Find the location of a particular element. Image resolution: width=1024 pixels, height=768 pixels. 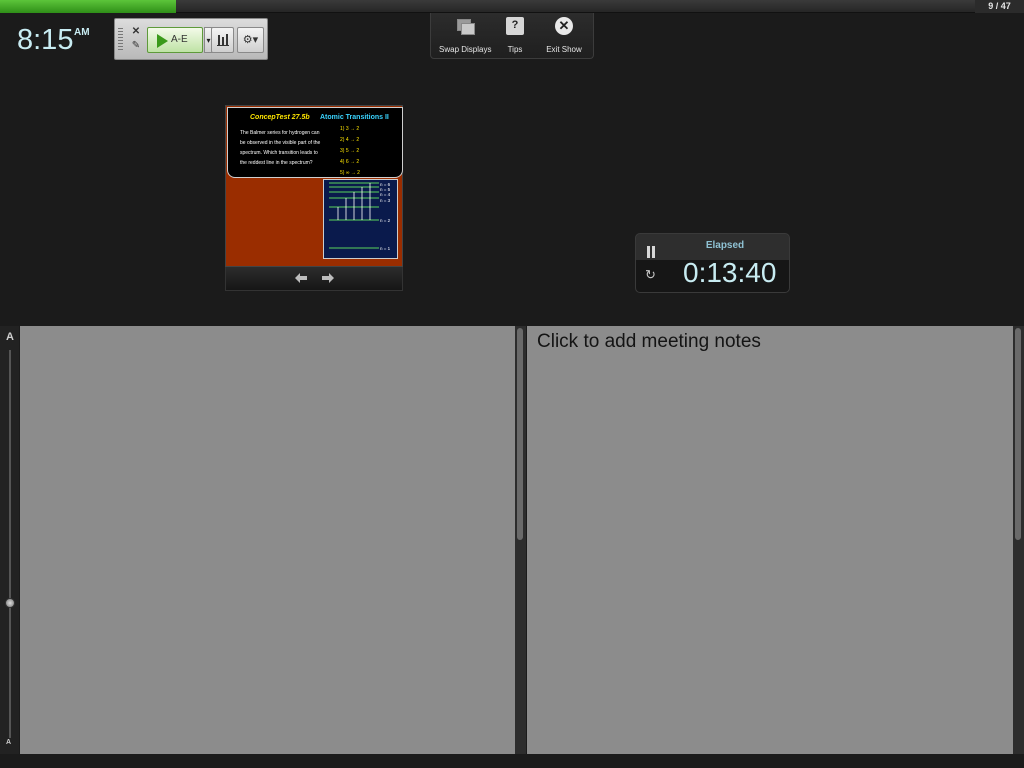

poll-button-label: A-E is located at coordinates (179, 39).